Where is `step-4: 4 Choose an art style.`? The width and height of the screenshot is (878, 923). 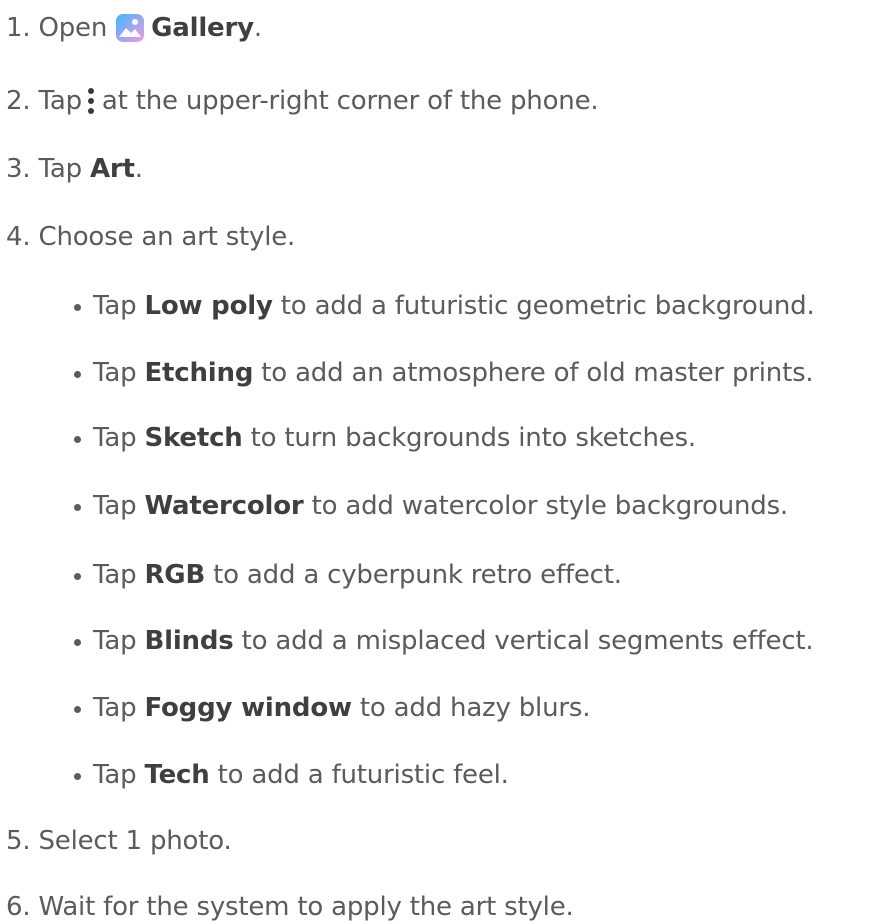 step-4: 4 Choose an art style. is located at coordinates (150, 237).